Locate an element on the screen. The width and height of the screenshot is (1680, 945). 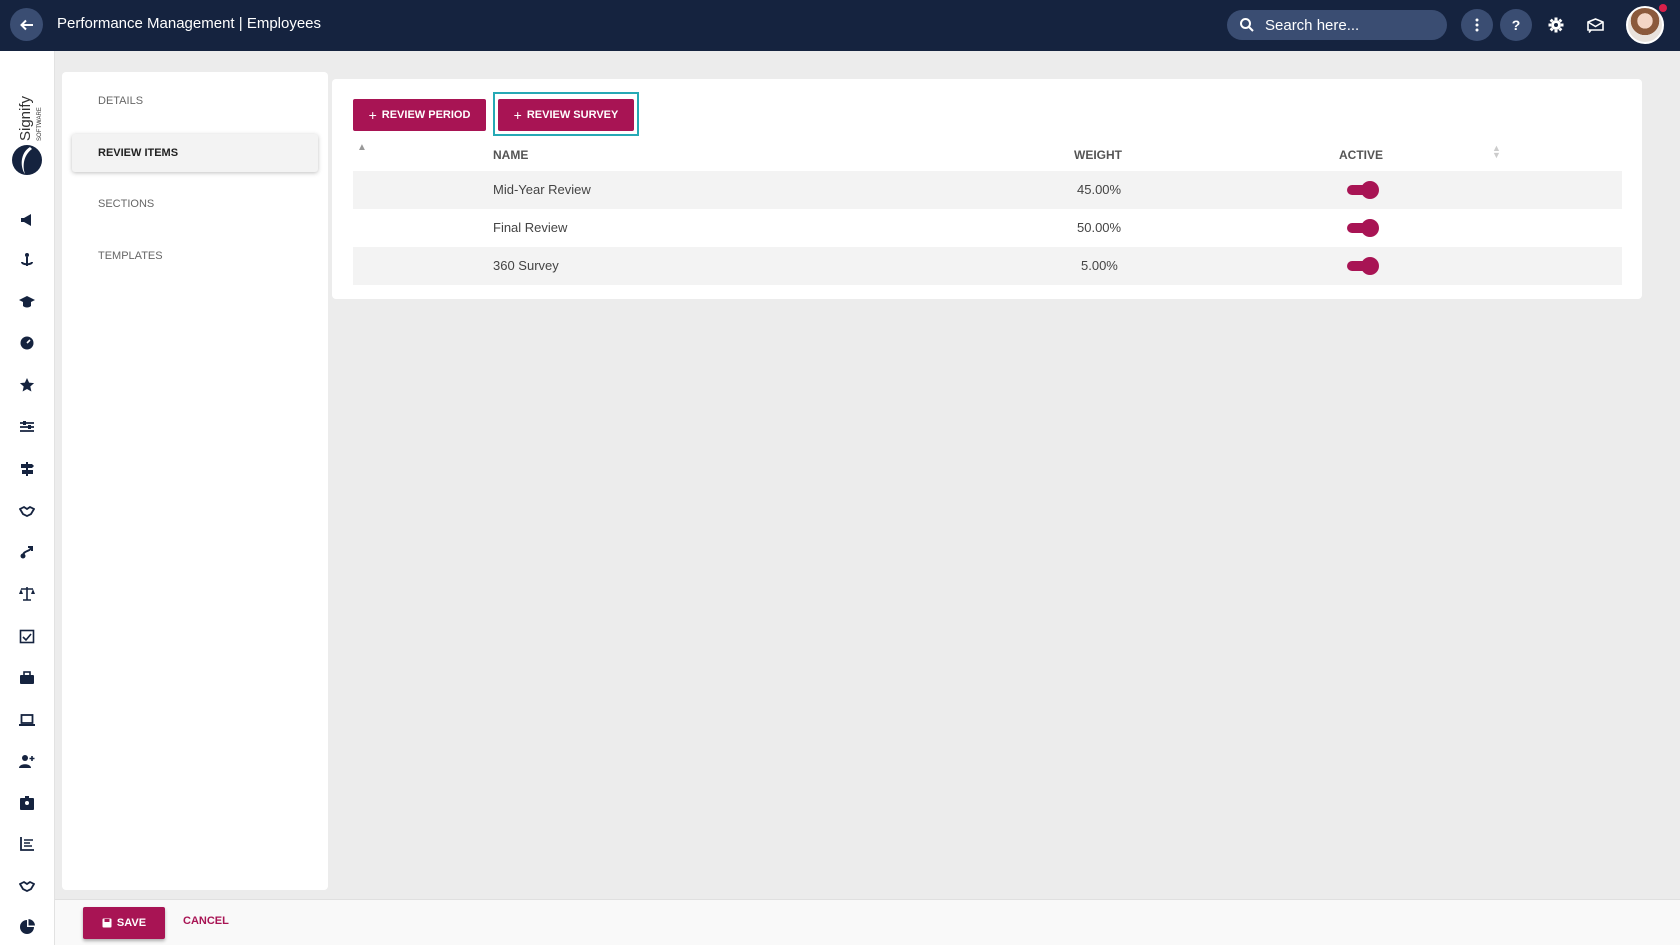
icon-rail: Signify SOFTWARE is located at coordinates (27, 498).